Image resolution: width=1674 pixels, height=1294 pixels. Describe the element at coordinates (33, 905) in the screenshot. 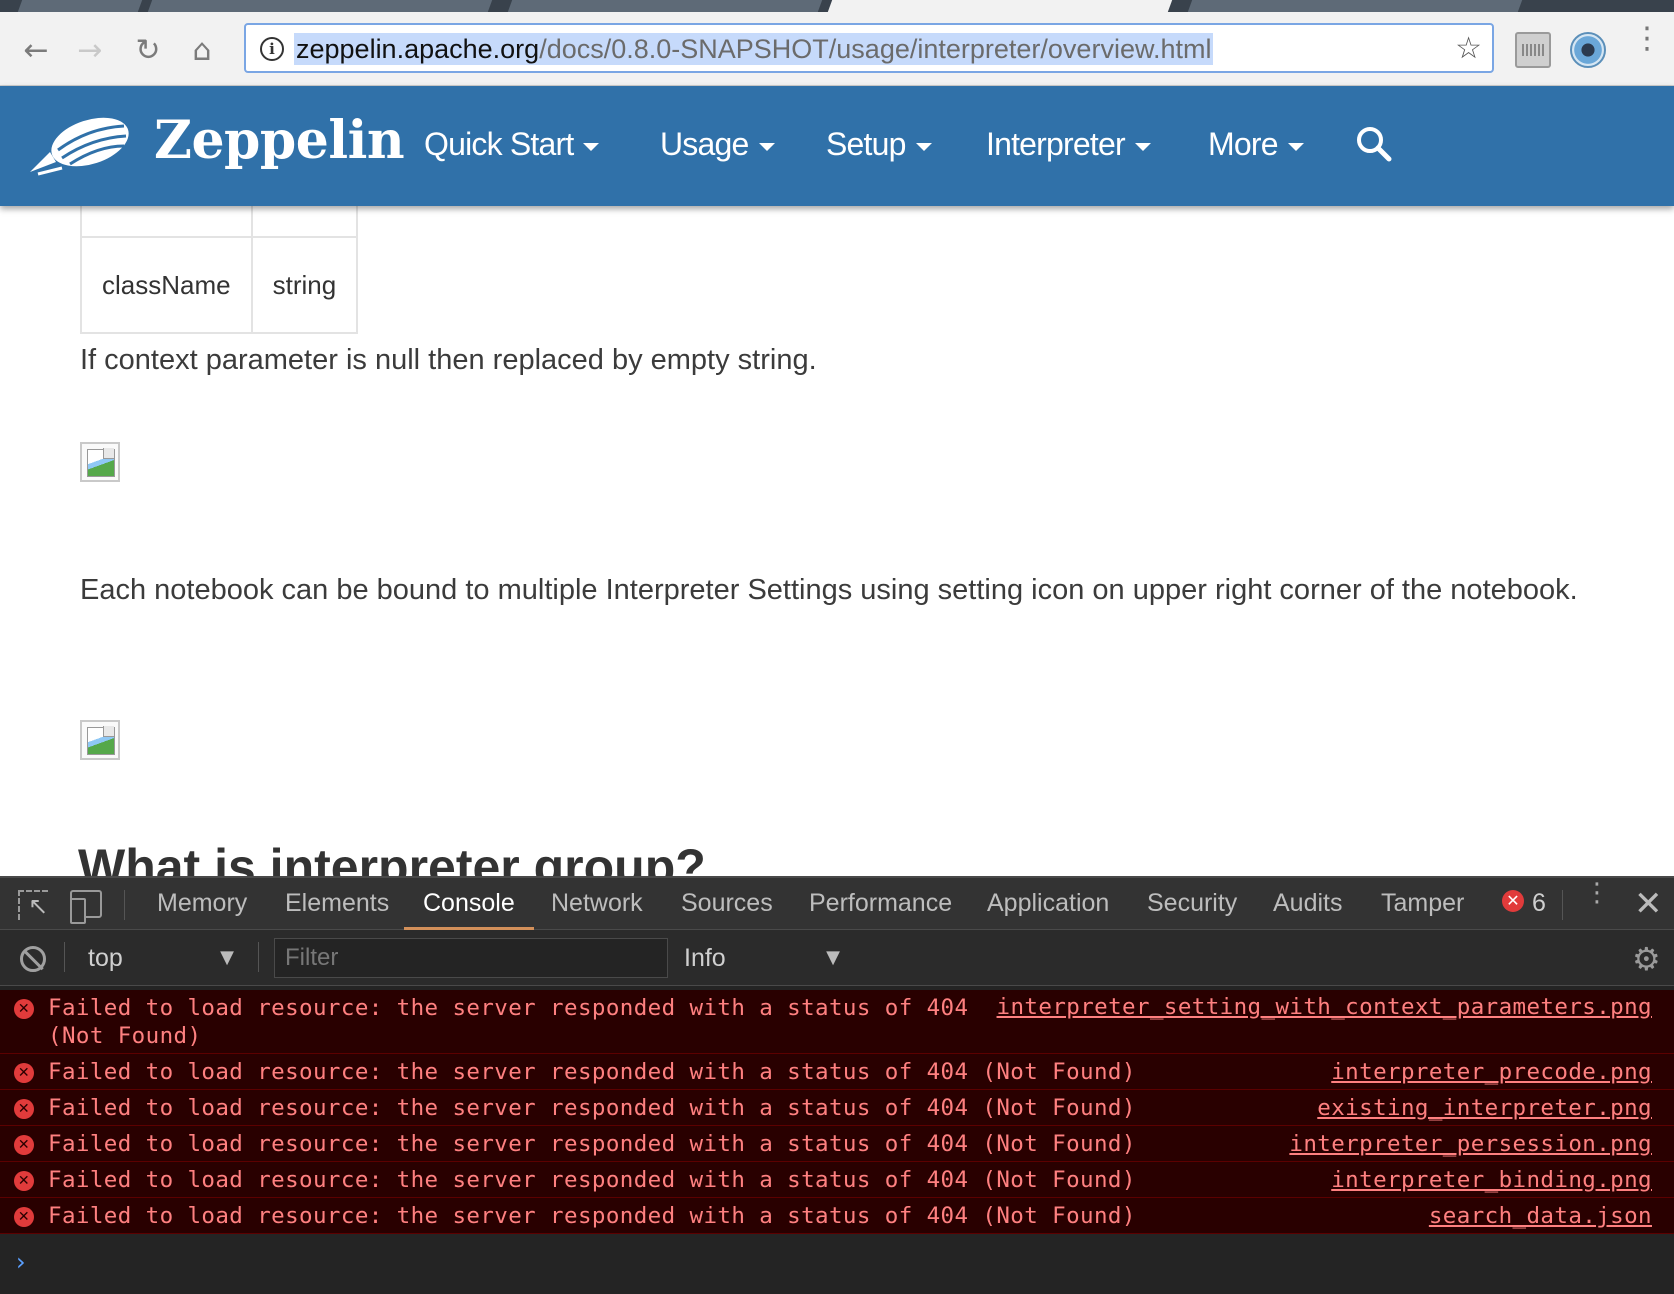

I see `inspect-element-icon` at that location.